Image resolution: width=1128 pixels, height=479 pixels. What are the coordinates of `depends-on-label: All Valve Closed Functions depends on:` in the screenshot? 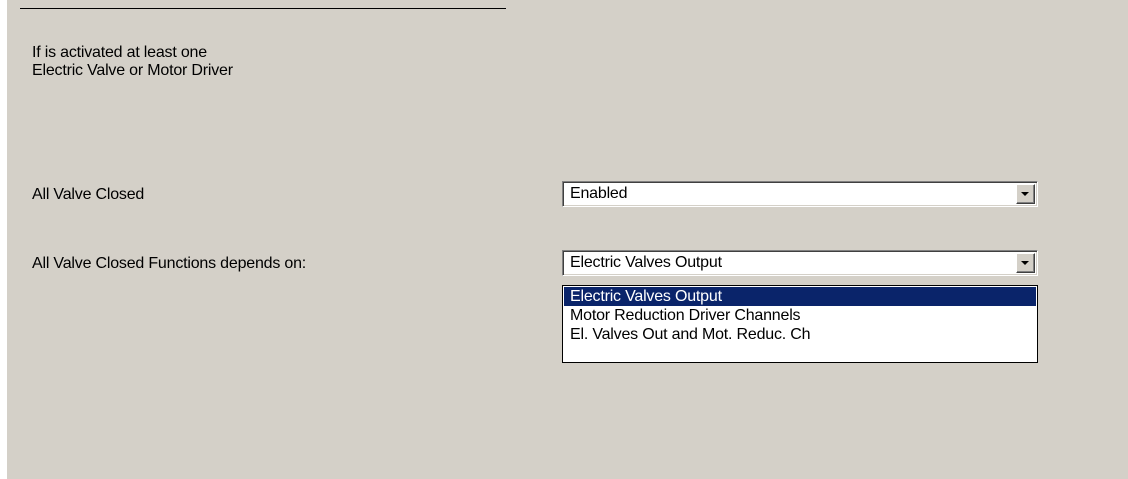 It's located at (169, 263).